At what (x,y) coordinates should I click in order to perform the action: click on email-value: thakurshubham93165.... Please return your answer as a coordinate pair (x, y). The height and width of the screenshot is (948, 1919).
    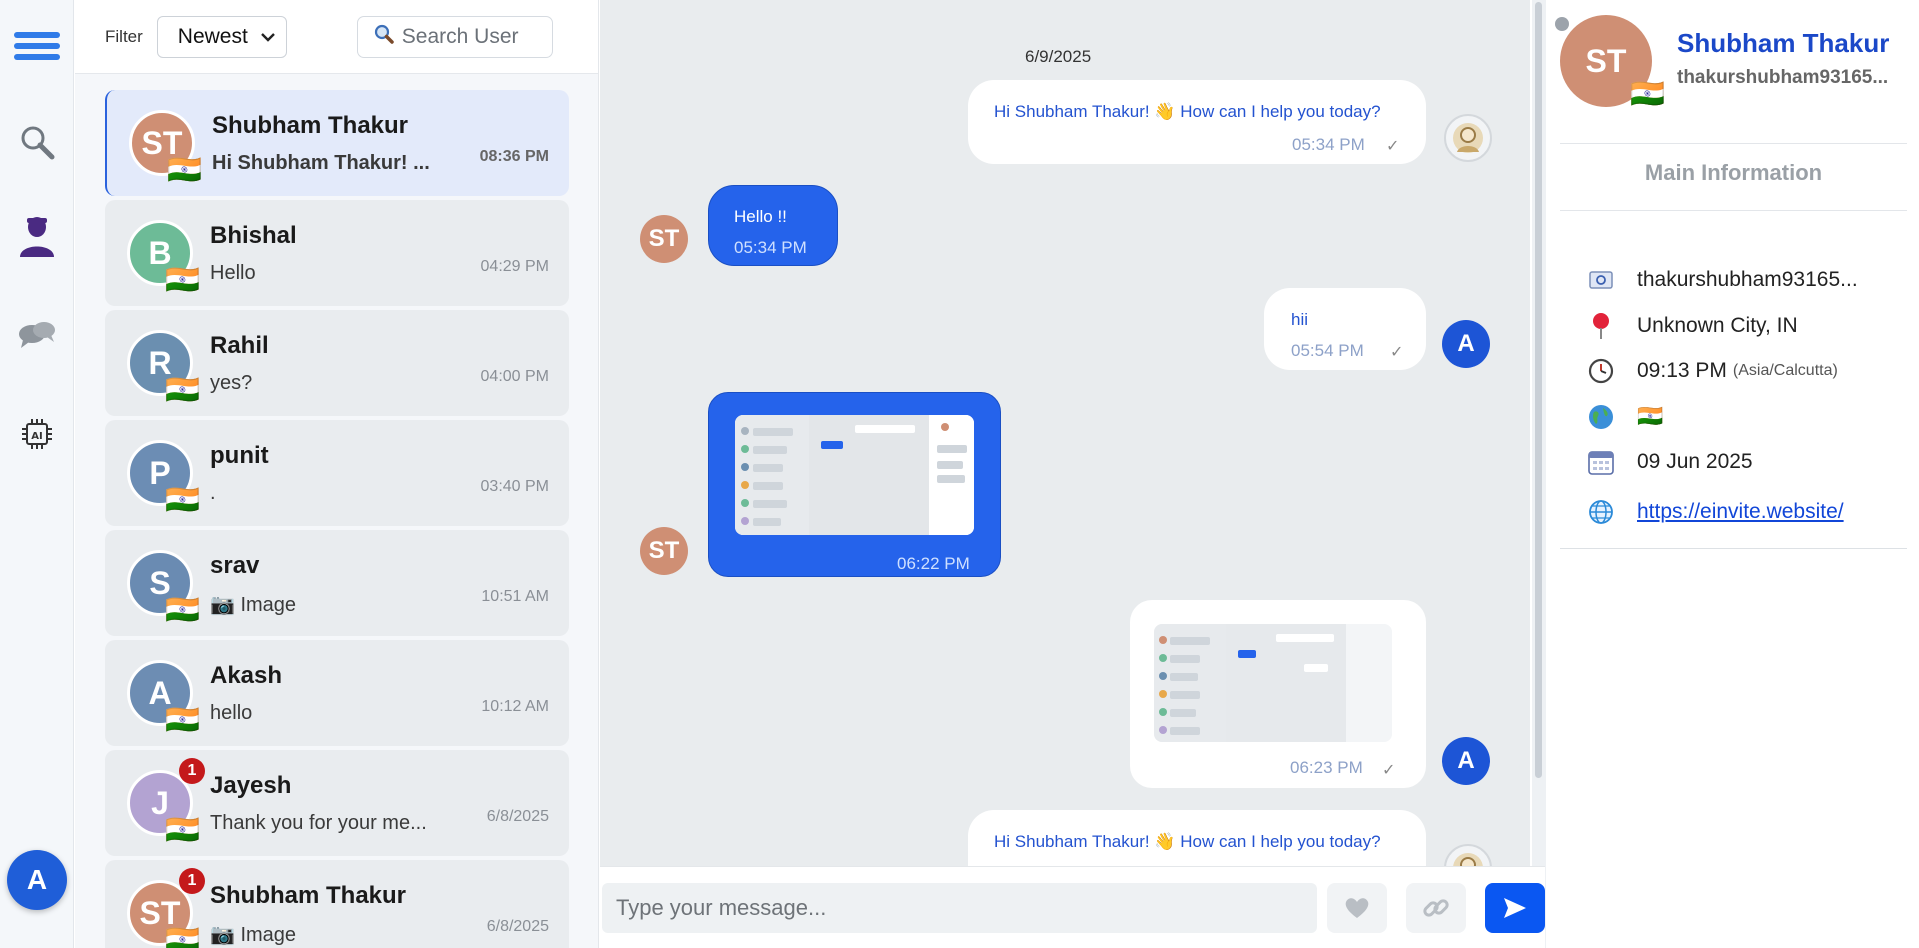
    Looking at the image, I should click on (1747, 279).